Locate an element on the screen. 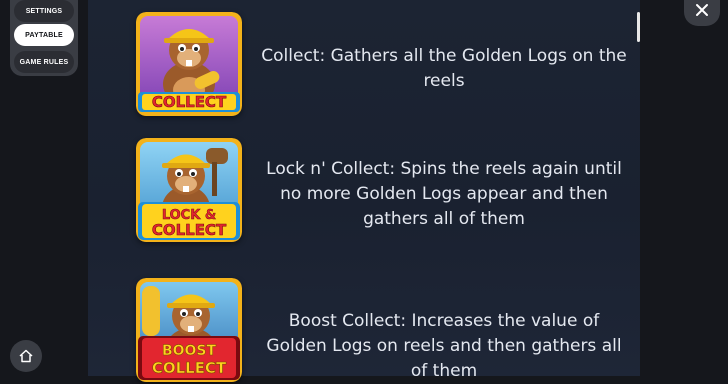  sidebar-item-label: PAYTABLE is located at coordinates (44, 35).